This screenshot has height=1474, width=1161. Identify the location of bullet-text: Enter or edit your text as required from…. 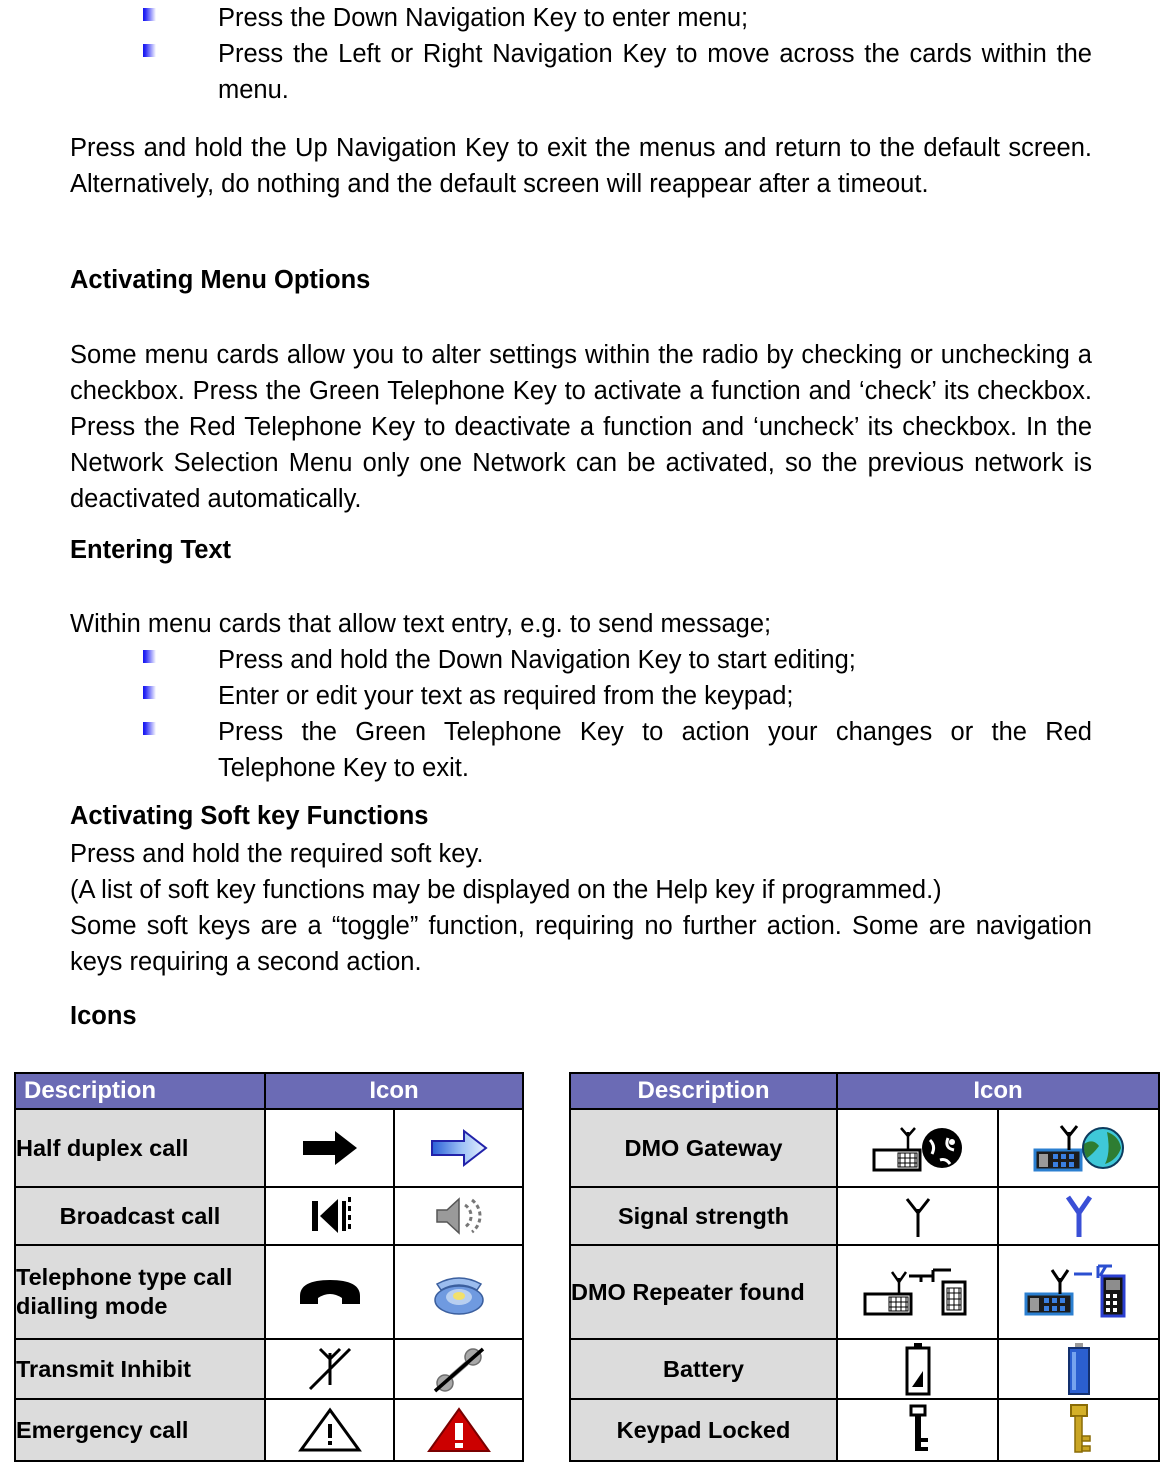
(506, 696).